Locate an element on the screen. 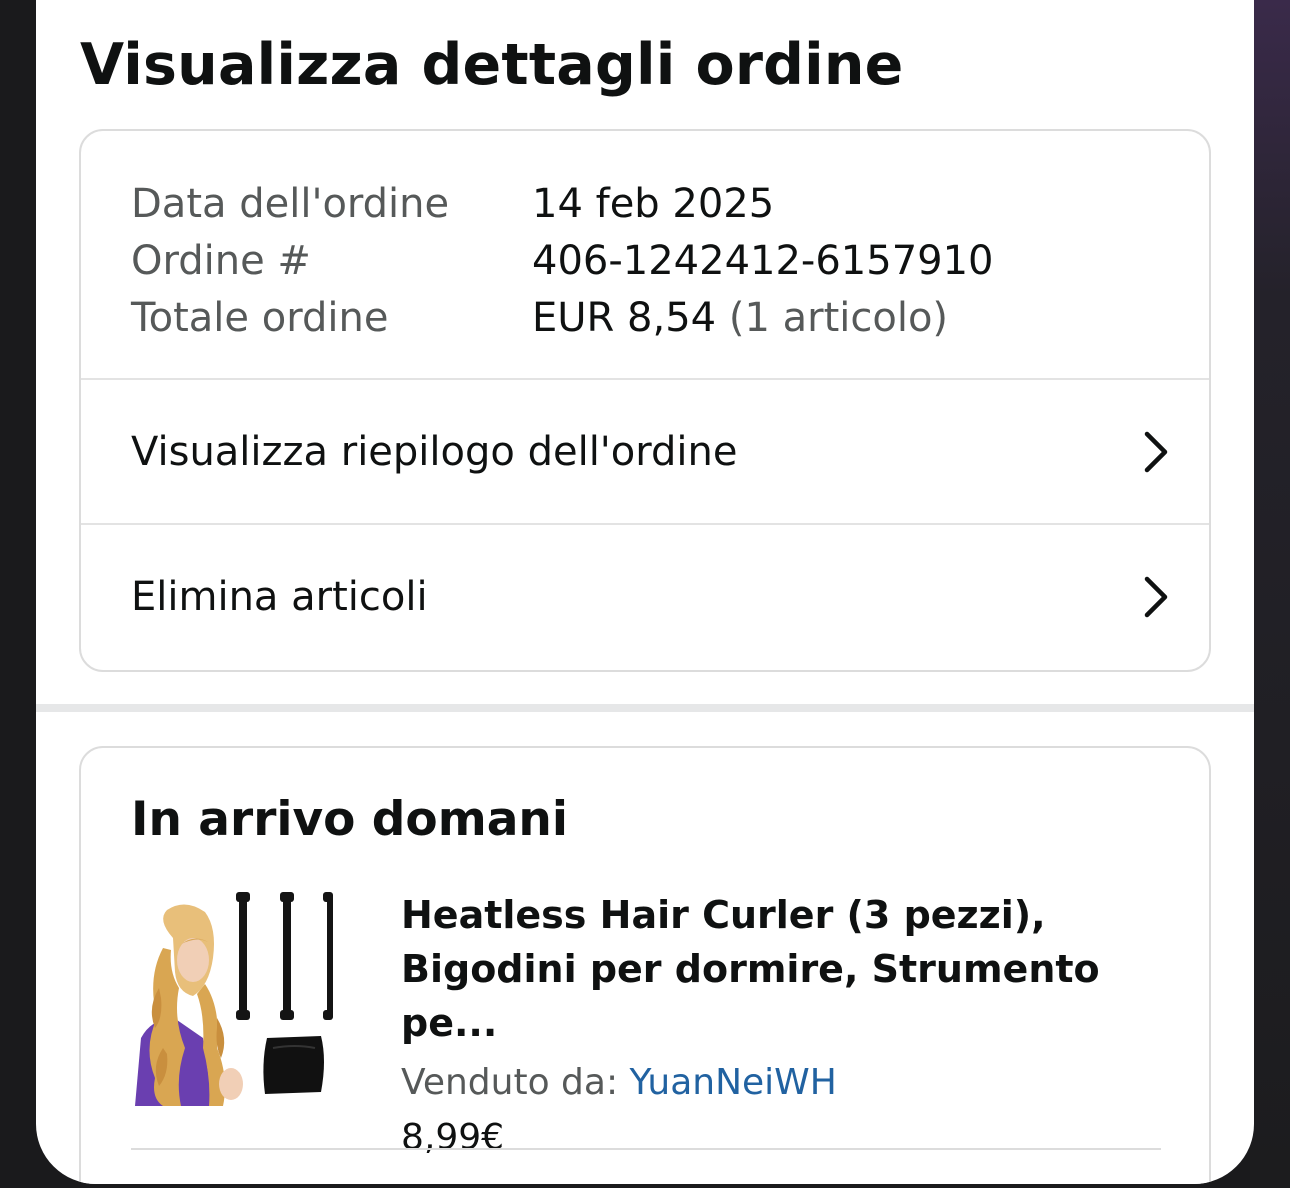 This screenshot has width=1290, height=1188. order-item-count: (1 articolo) is located at coordinates (838, 317).